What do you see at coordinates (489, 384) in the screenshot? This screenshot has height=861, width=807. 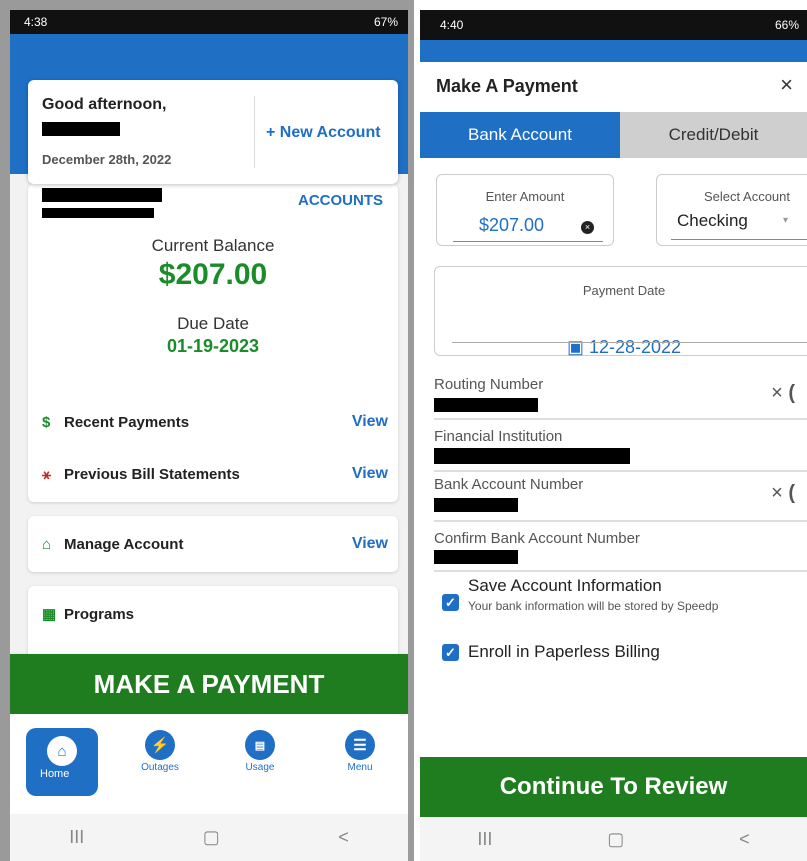 I see `routing-number-label: Routing Number` at bounding box center [489, 384].